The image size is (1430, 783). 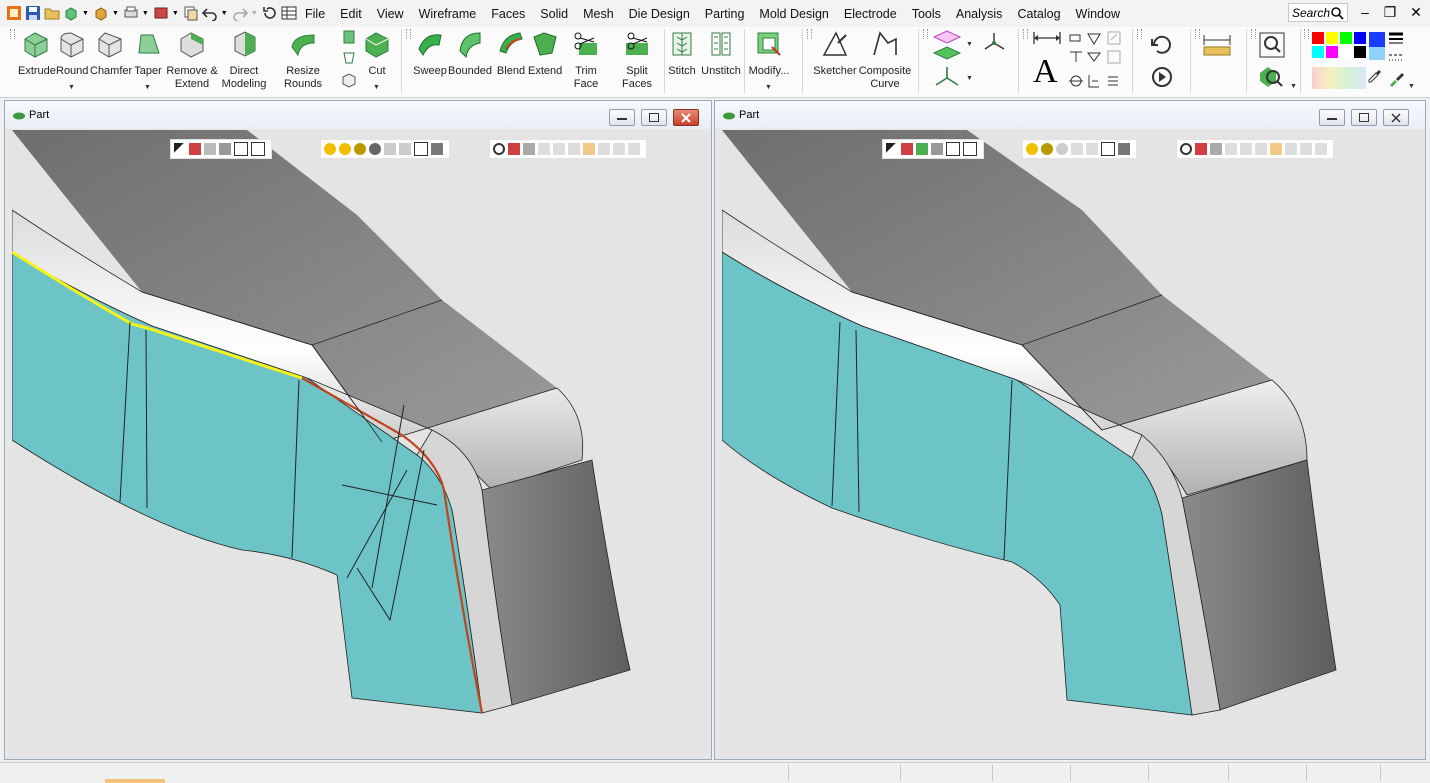 What do you see at coordinates (111, 52) in the screenshot?
I see `chamfer-button: Chamfer` at bounding box center [111, 52].